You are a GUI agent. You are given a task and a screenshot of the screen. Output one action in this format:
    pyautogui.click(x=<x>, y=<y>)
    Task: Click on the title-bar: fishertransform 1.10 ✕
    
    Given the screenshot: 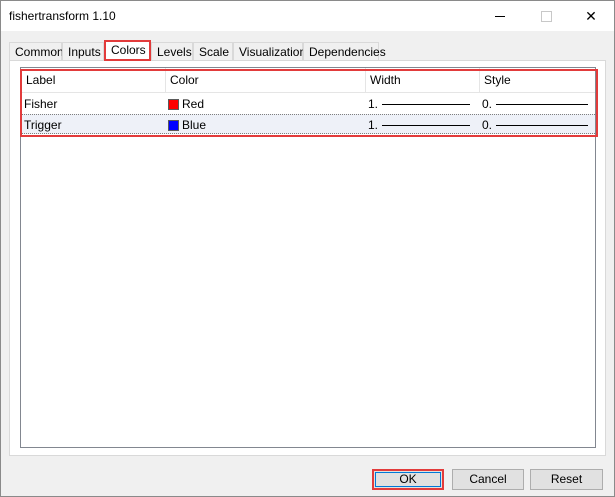 What is the action you would take?
    pyautogui.click(x=307, y=16)
    